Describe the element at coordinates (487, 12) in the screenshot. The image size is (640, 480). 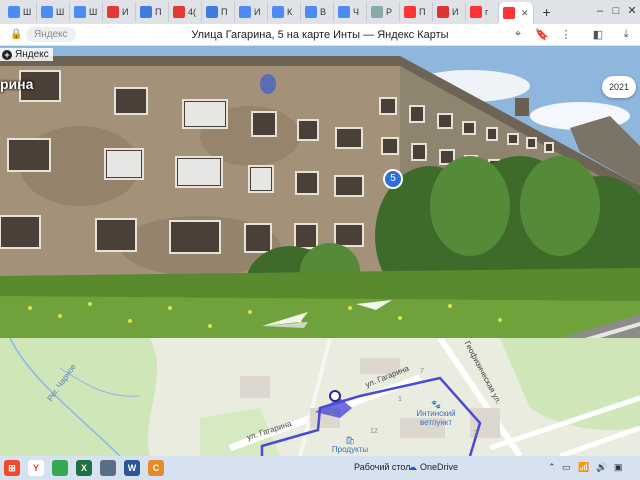
I see `tab-label: г` at that location.